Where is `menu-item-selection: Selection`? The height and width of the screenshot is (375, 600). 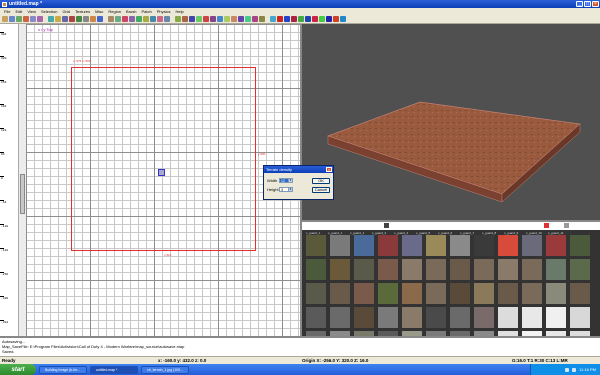
menu-item-selection: Selection is located at coordinates (49, 11).